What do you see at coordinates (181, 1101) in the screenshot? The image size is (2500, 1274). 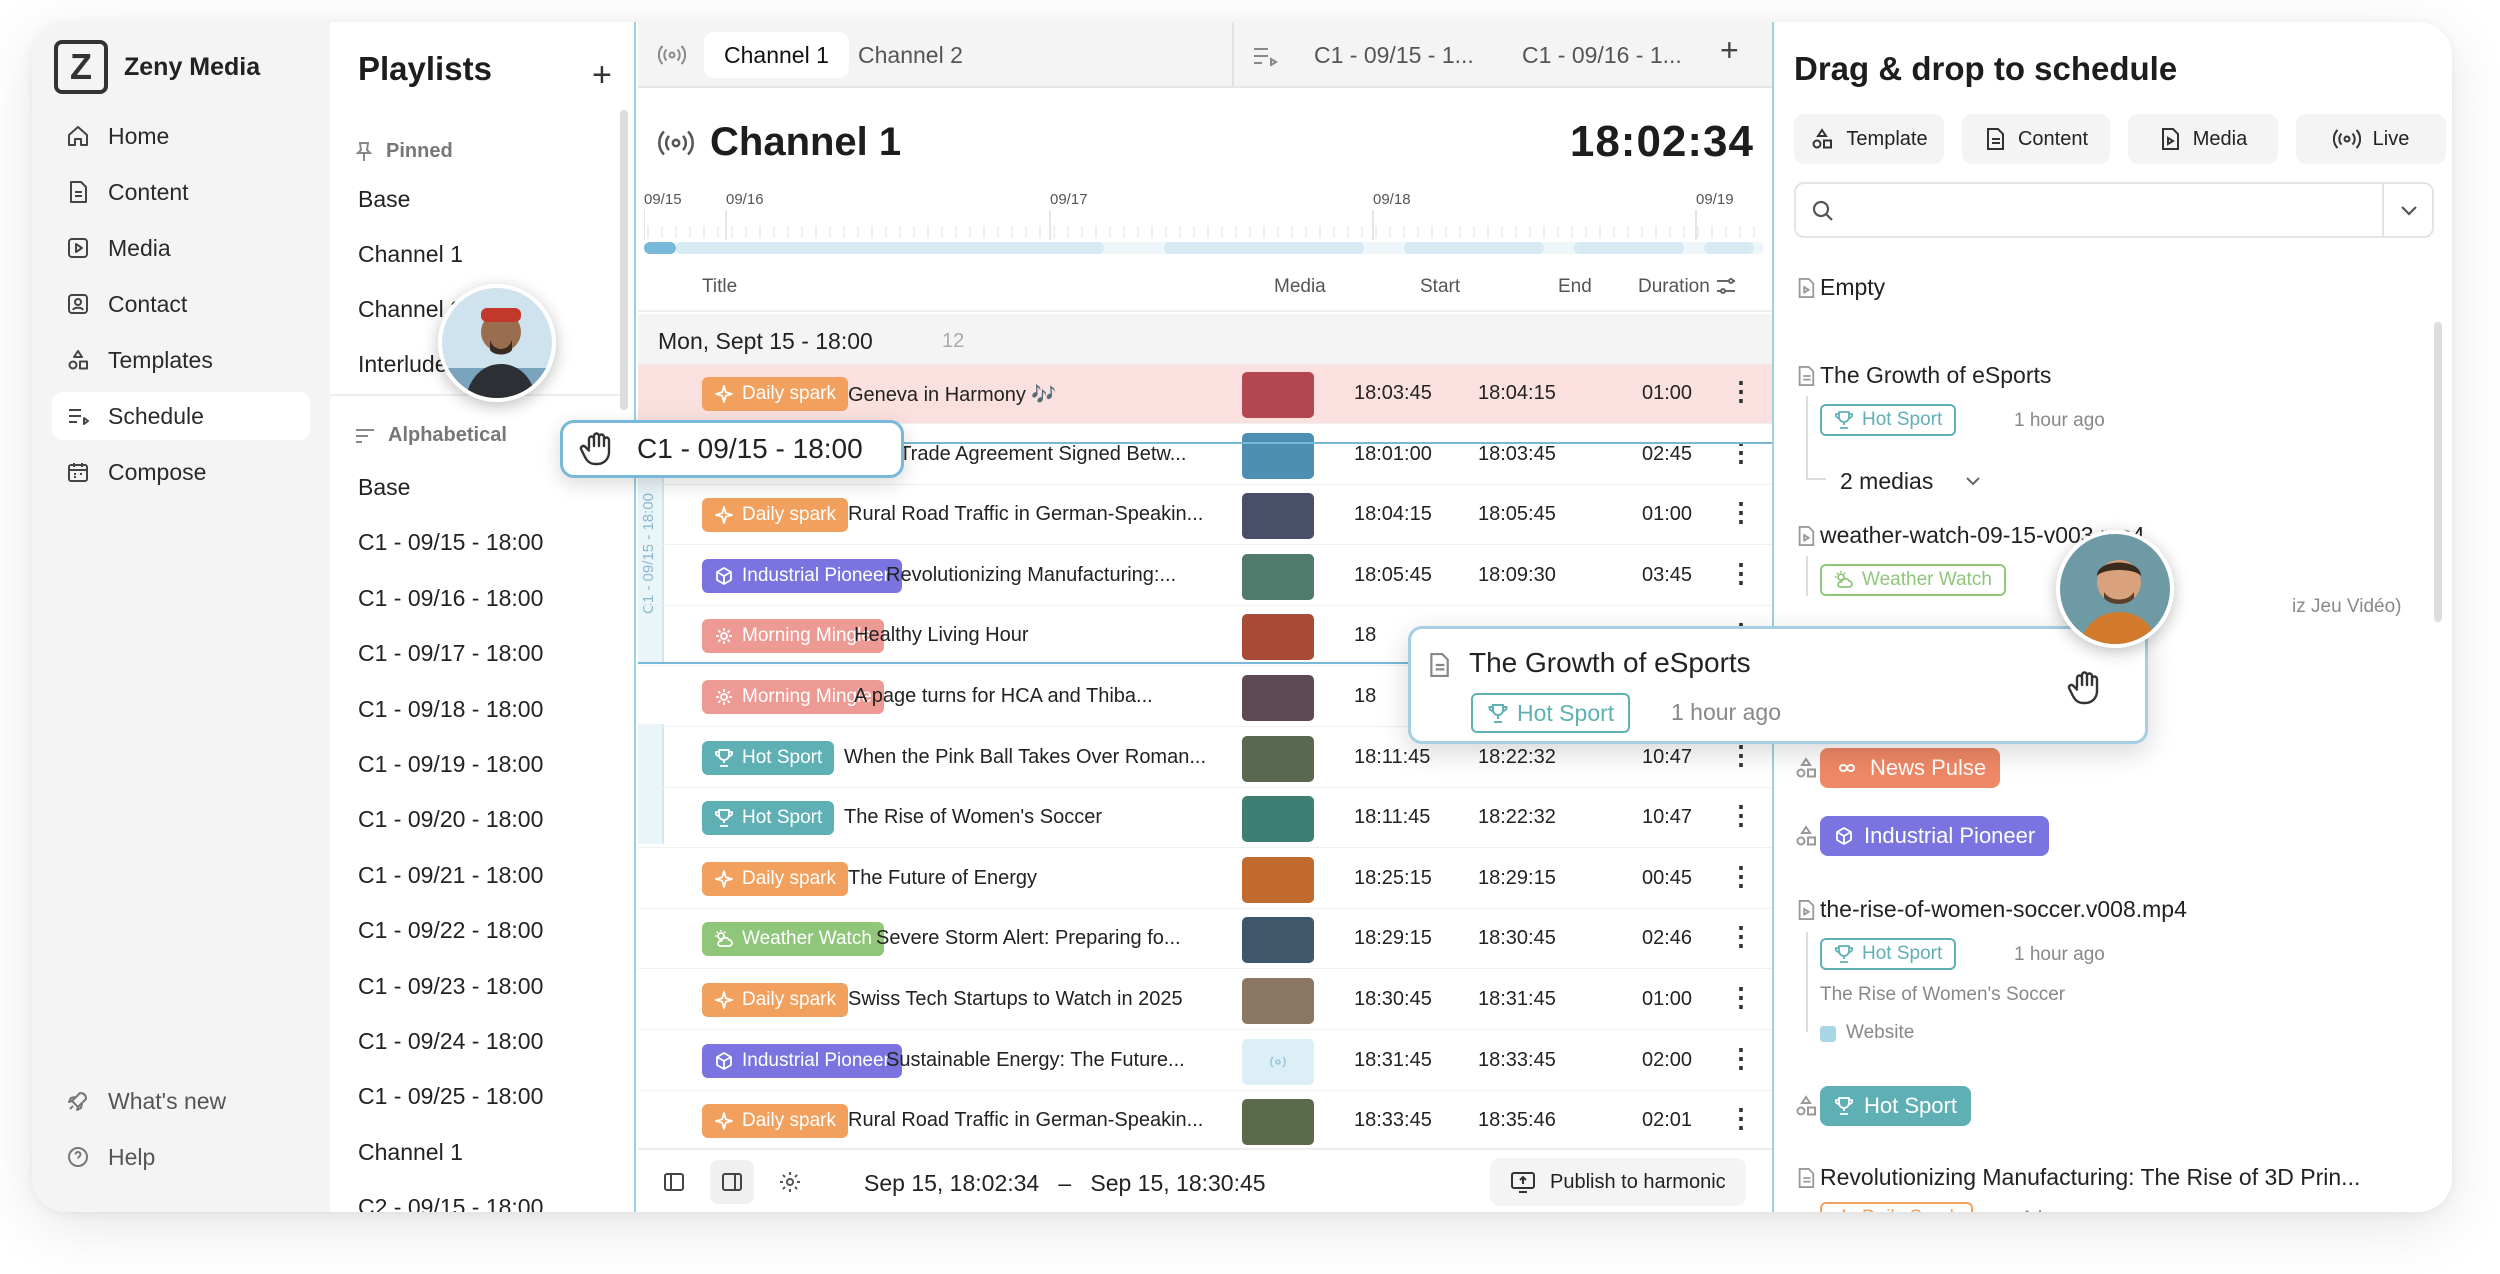 I see `nav-item-what-s-new: What's new` at bounding box center [181, 1101].